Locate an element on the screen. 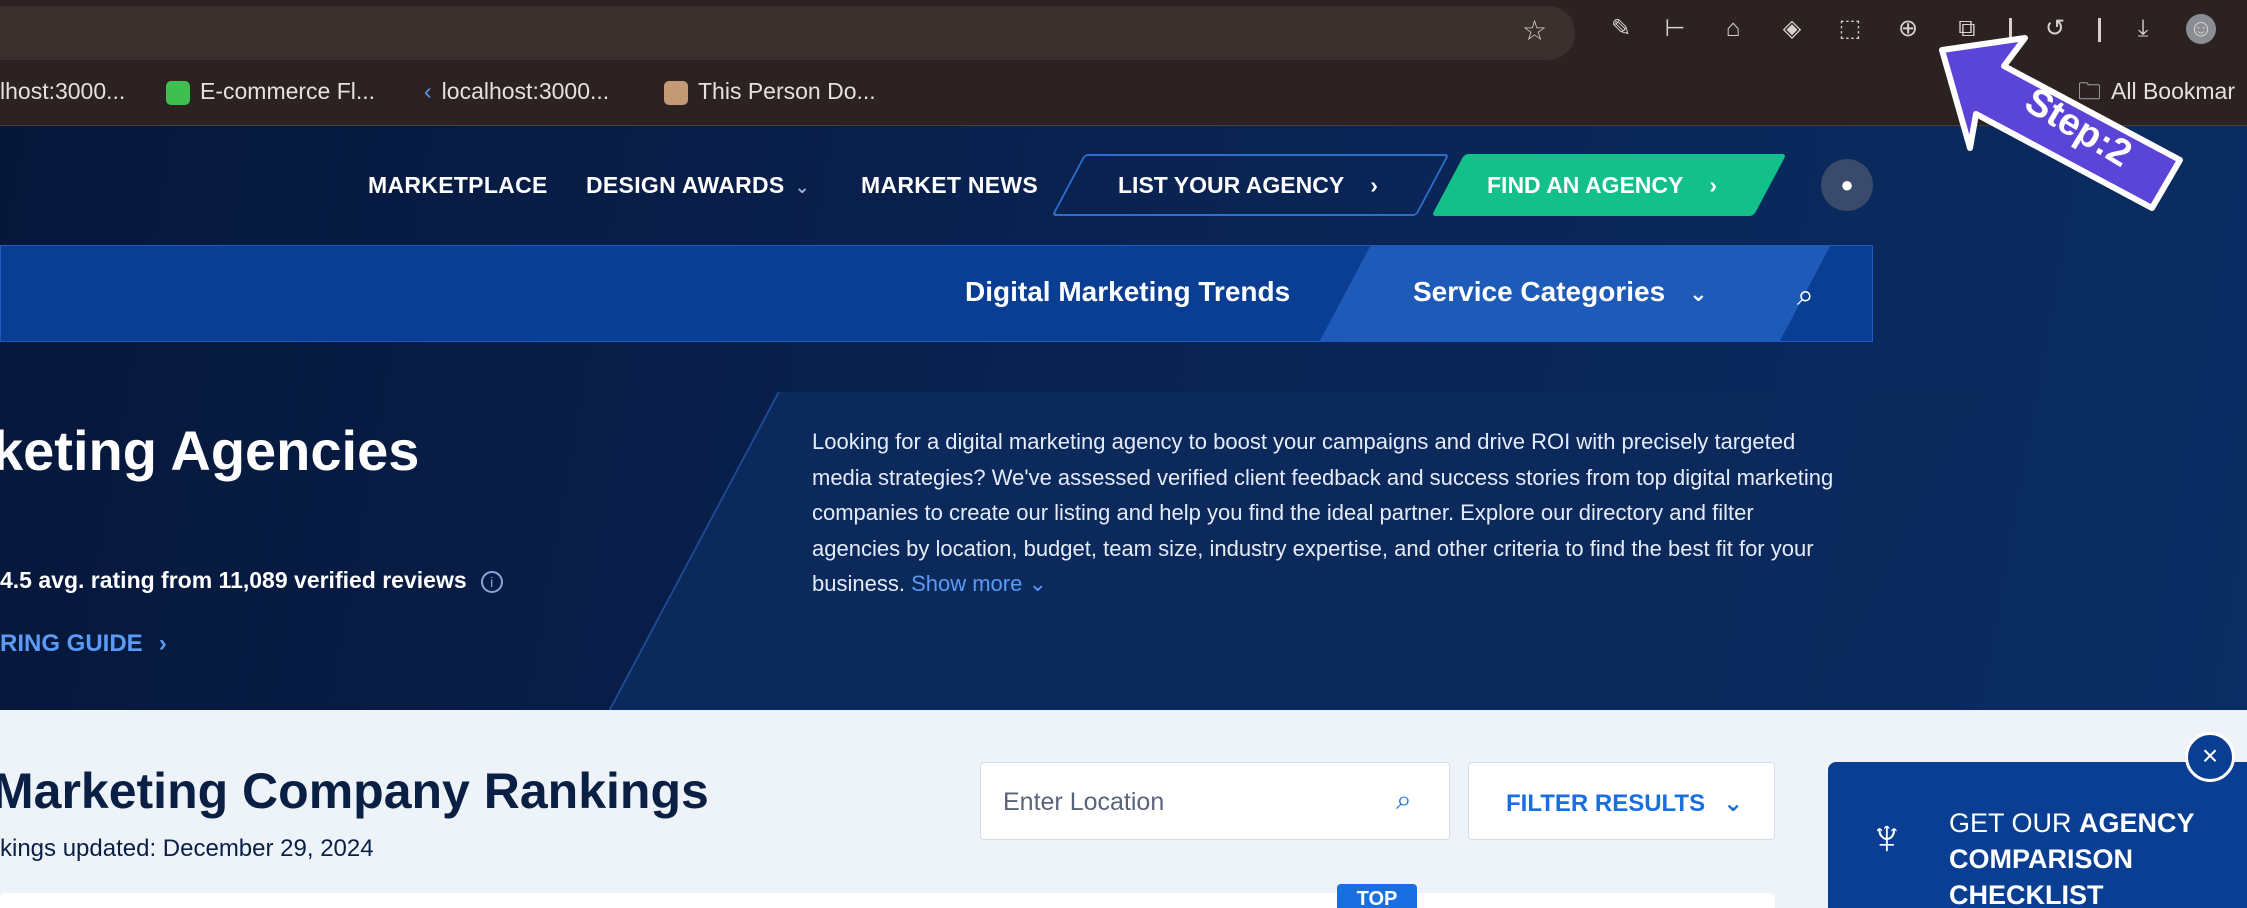  screenshot-icon: ⬚ is located at coordinates (1850, 29).